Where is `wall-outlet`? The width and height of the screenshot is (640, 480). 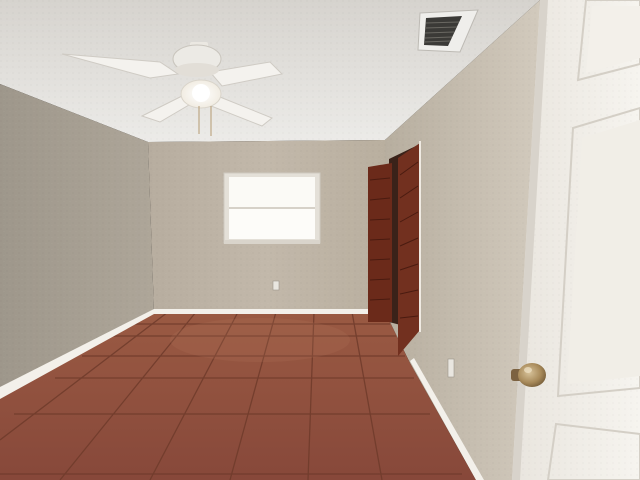
wall-outlet is located at coordinates (276, 285).